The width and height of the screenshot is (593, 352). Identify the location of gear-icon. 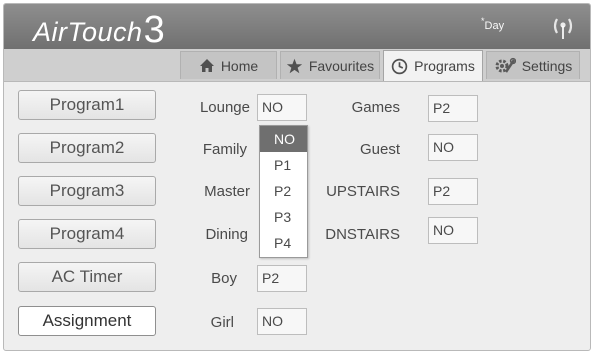
(505, 65).